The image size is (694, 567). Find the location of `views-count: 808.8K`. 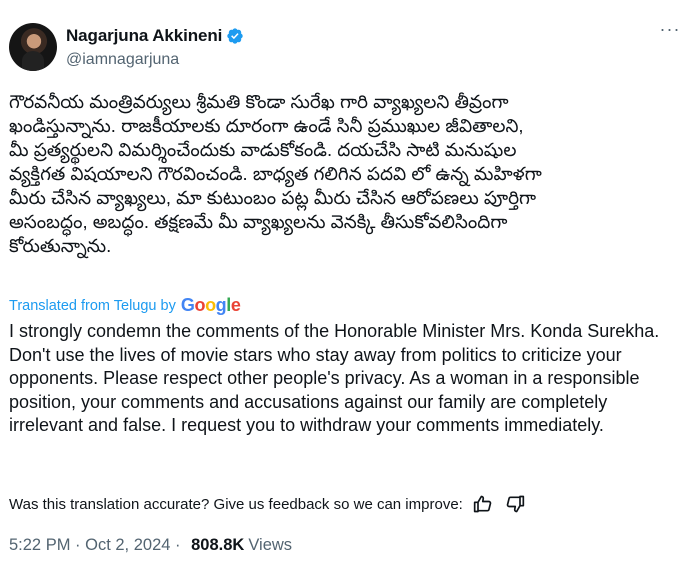

views-count: 808.8K is located at coordinates (217, 545).